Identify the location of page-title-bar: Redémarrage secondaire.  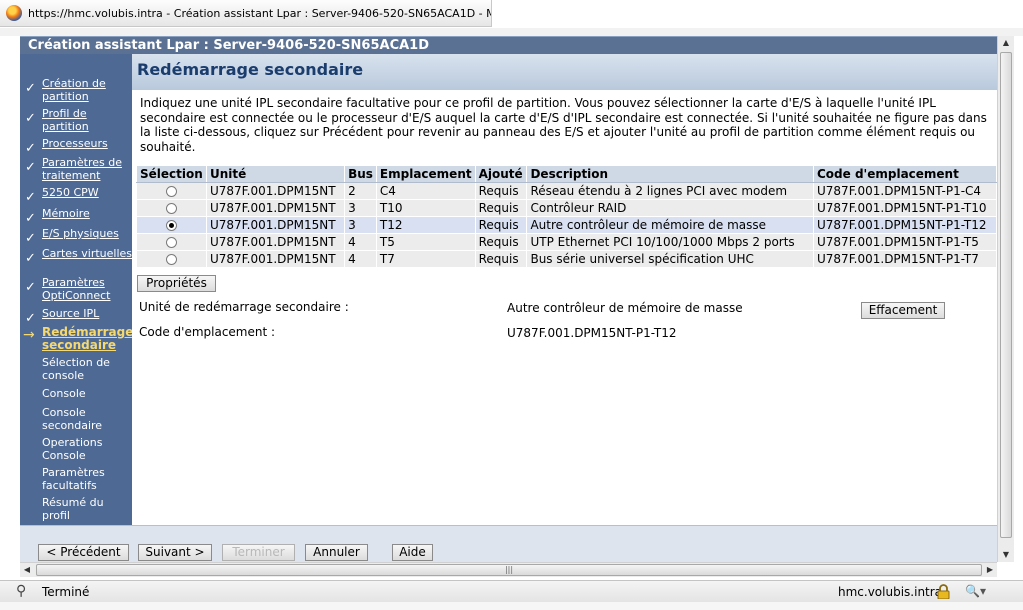
(564, 72).